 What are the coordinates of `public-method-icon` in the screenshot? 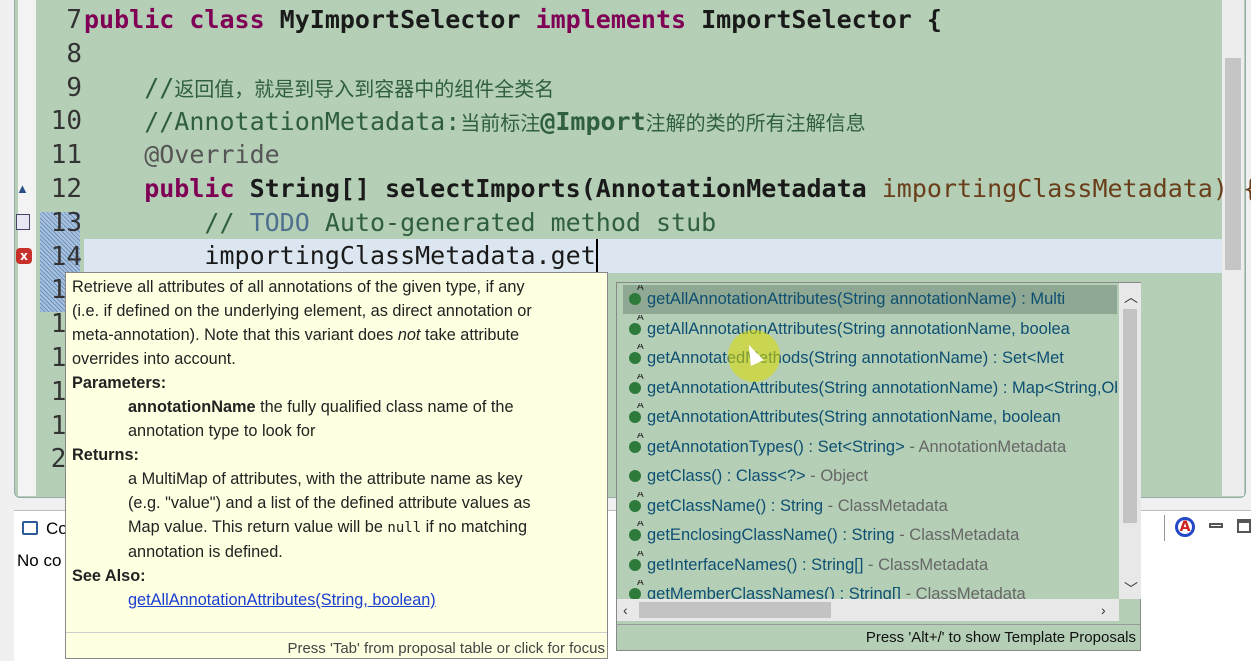 It's located at (635, 476).